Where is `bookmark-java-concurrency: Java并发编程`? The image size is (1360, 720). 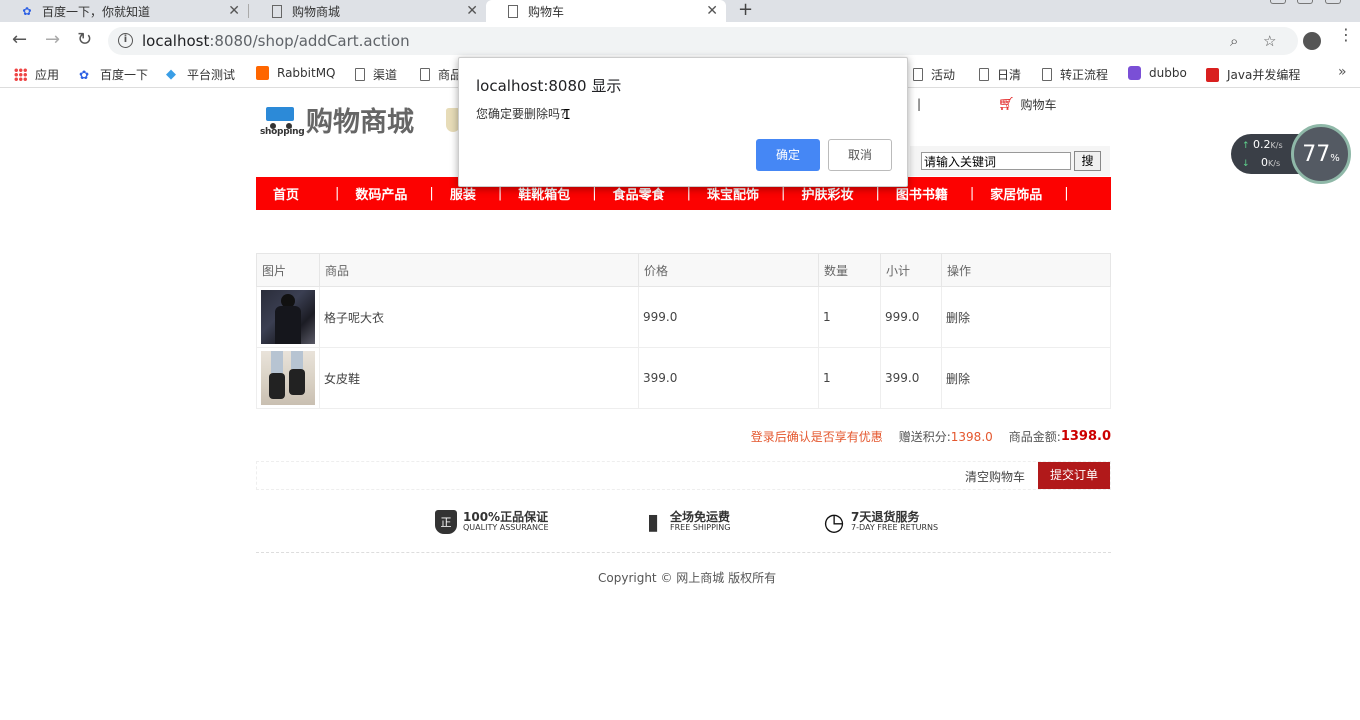
bookmark-java-concurrency: Java并发编程 is located at coordinates (1253, 74).